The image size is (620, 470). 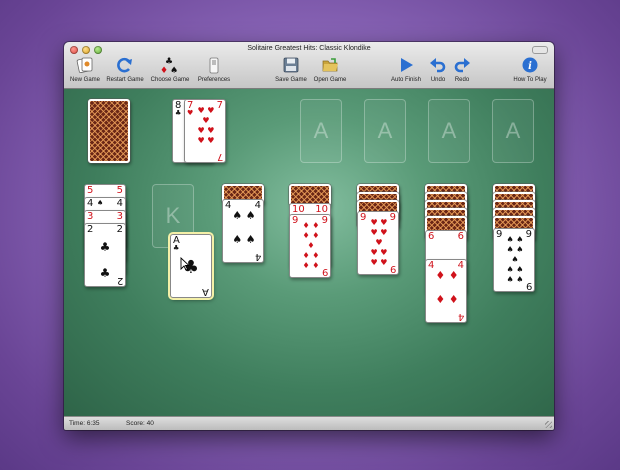 I want to click on card-pips: ♥ ♥ ♥ ♥ ♥ ♥ ♥, so click(x=206, y=125).